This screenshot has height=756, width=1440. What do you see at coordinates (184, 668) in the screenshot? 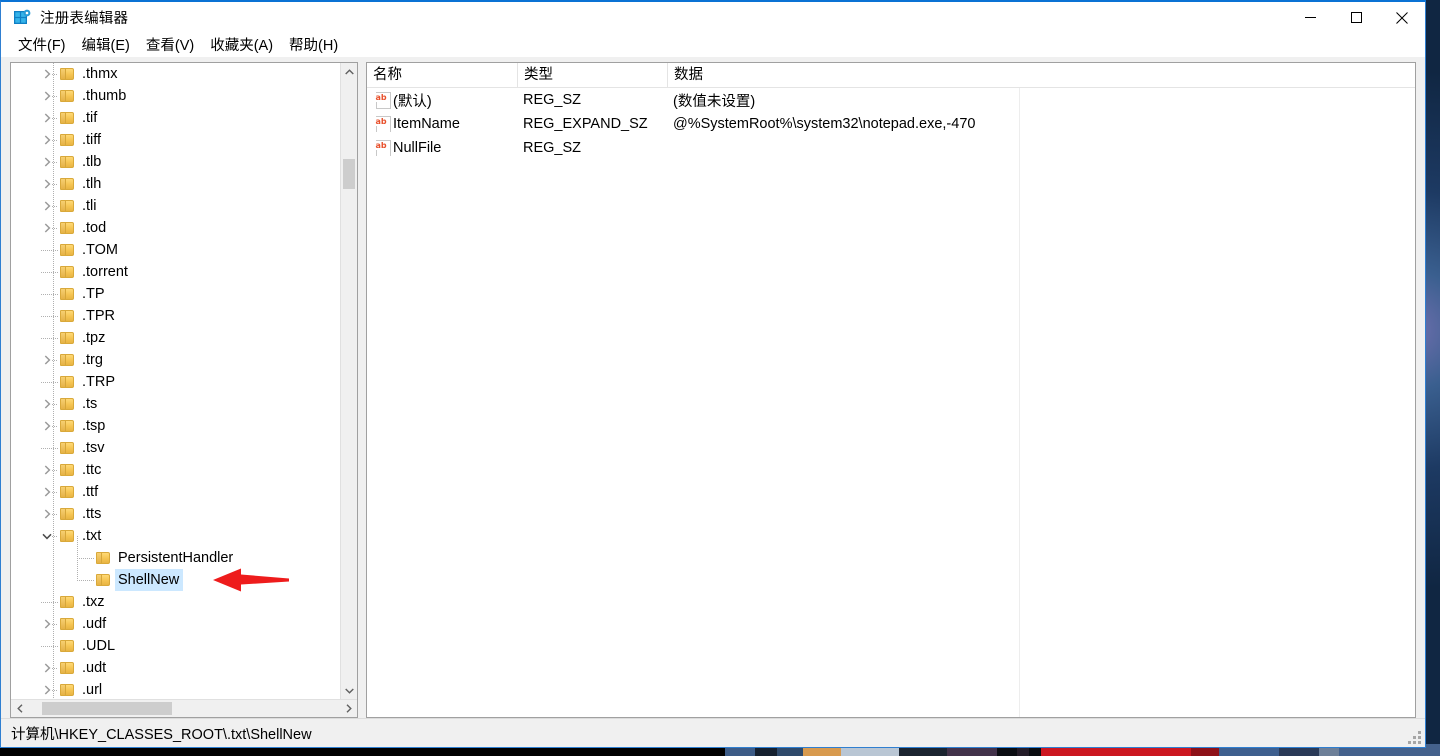
I see `tree-item: .udt` at bounding box center [184, 668].